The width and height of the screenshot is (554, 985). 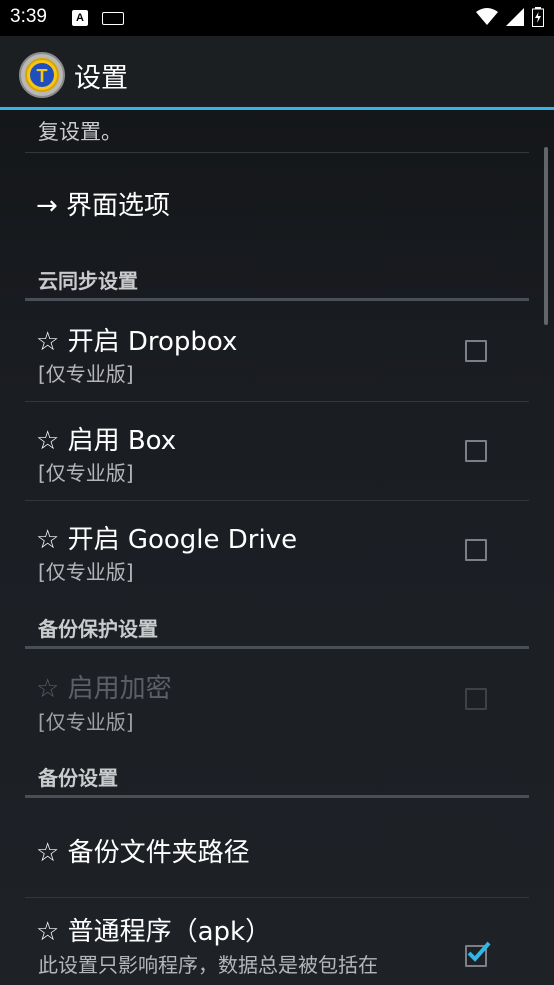 What do you see at coordinates (104, 689) in the screenshot?
I see `item-title: ☆ 启用加密` at bounding box center [104, 689].